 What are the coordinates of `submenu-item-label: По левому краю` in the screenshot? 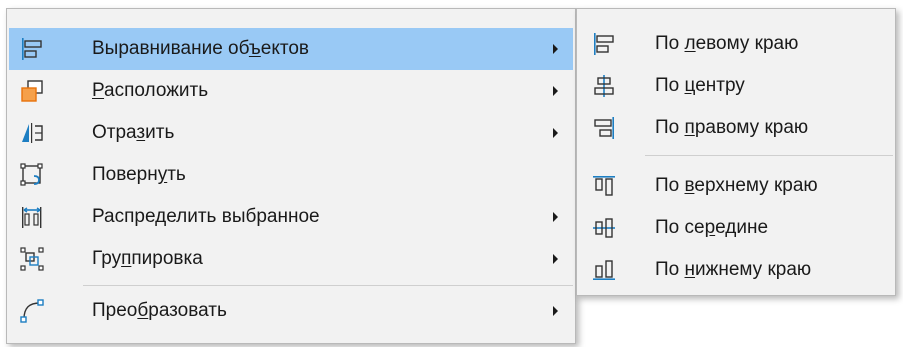 It's located at (727, 43).